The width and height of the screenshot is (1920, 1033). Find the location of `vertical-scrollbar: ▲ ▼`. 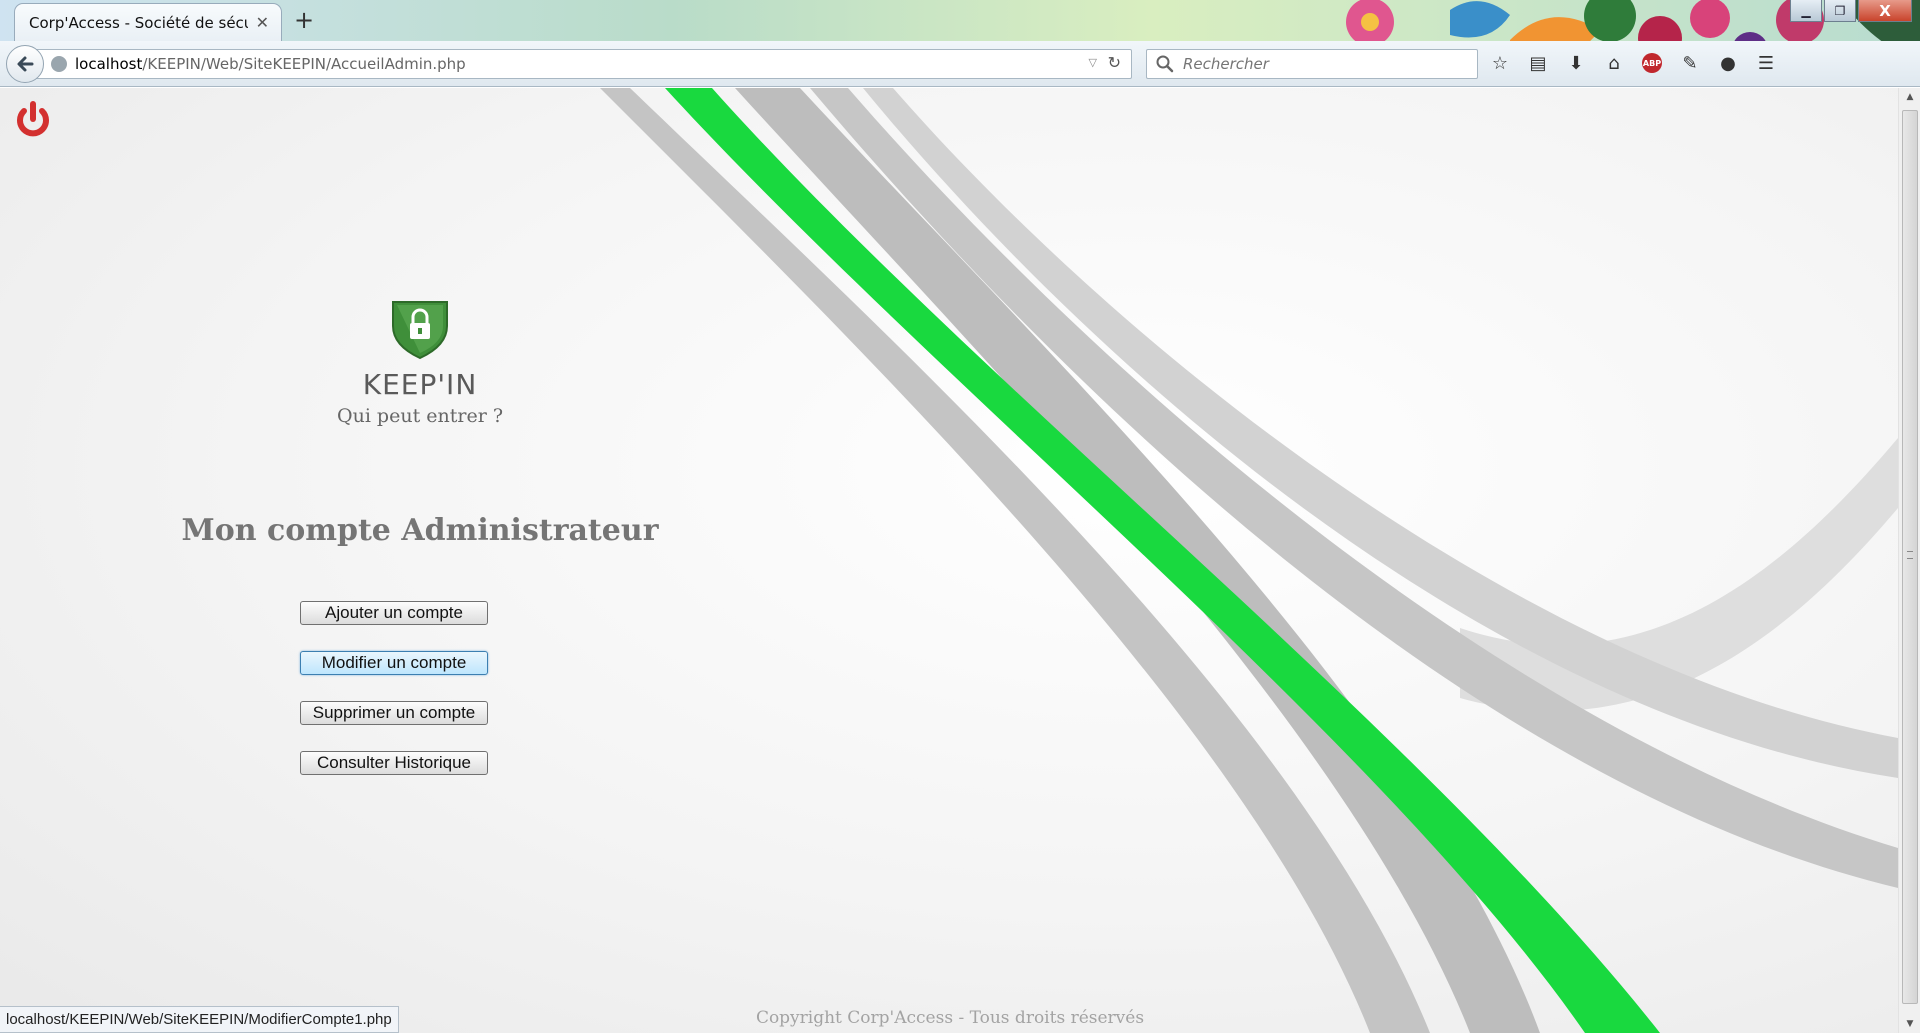

vertical-scrollbar: ▲ ▼ is located at coordinates (1909, 560).